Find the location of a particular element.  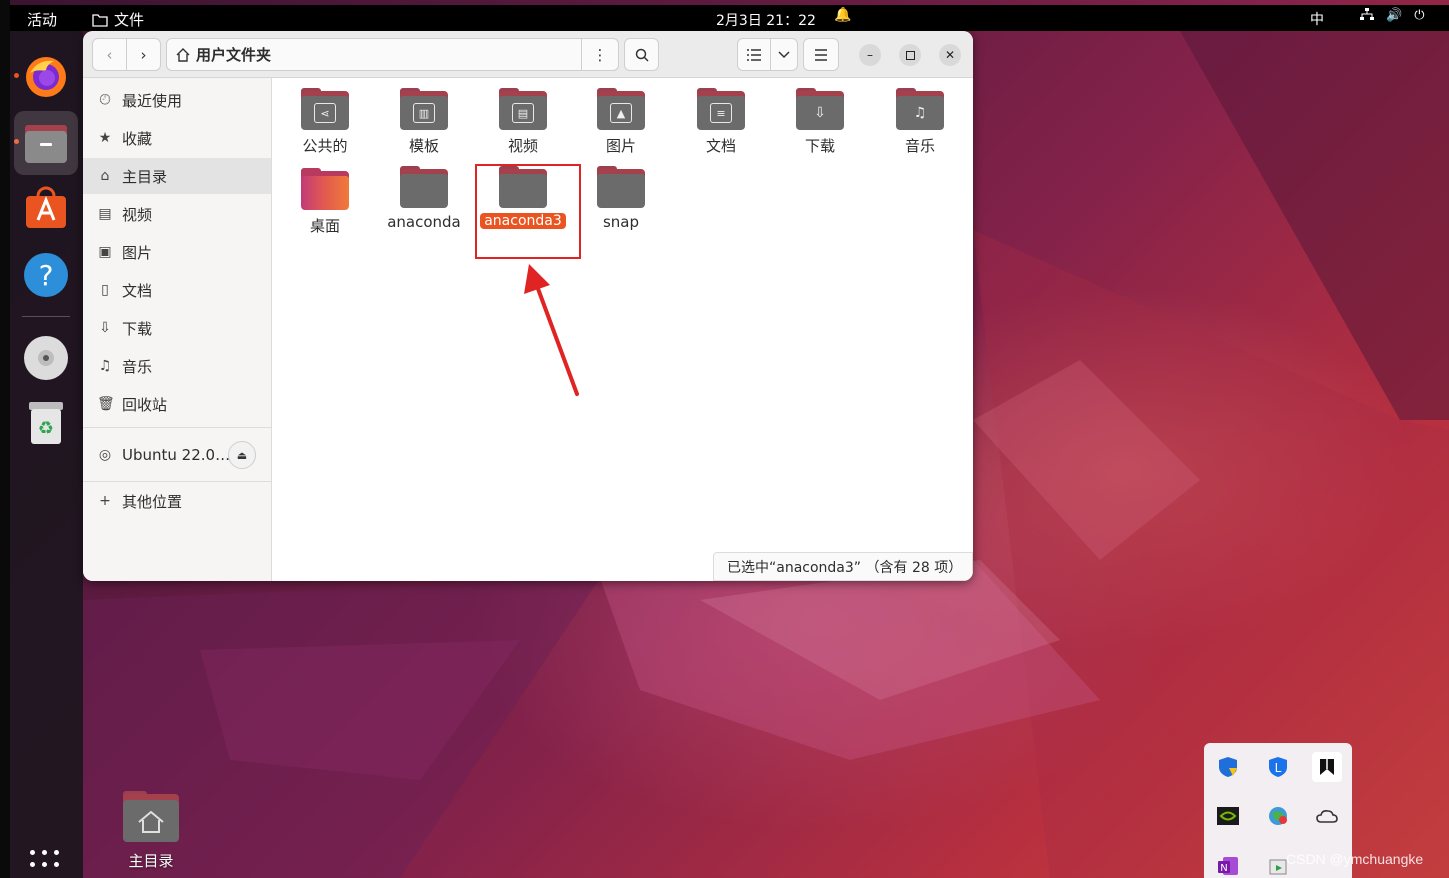

sidebar-item-pictures: ▣ 图片 is located at coordinates (177, 252).